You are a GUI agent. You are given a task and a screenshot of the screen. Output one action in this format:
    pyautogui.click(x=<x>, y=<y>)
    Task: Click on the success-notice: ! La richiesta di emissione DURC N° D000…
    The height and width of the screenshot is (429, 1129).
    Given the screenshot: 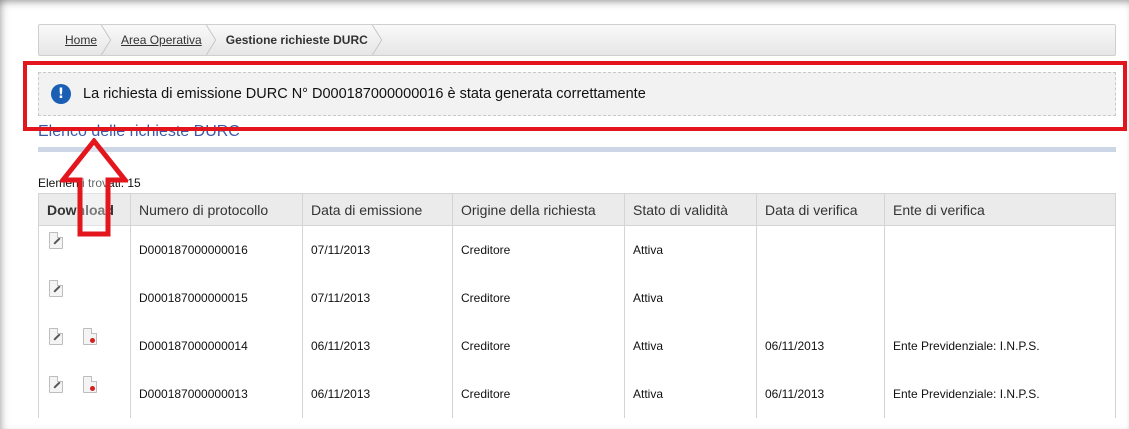 What is the action you would take?
    pyautogui.click(x=577, y=94)
    